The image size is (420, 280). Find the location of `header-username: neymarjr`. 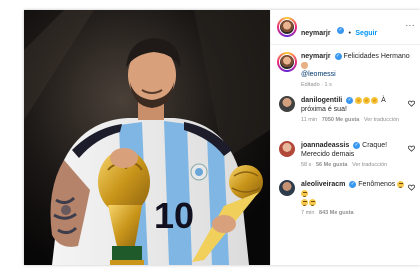

header-username: neymarjr is located at coordinates (316, 33).